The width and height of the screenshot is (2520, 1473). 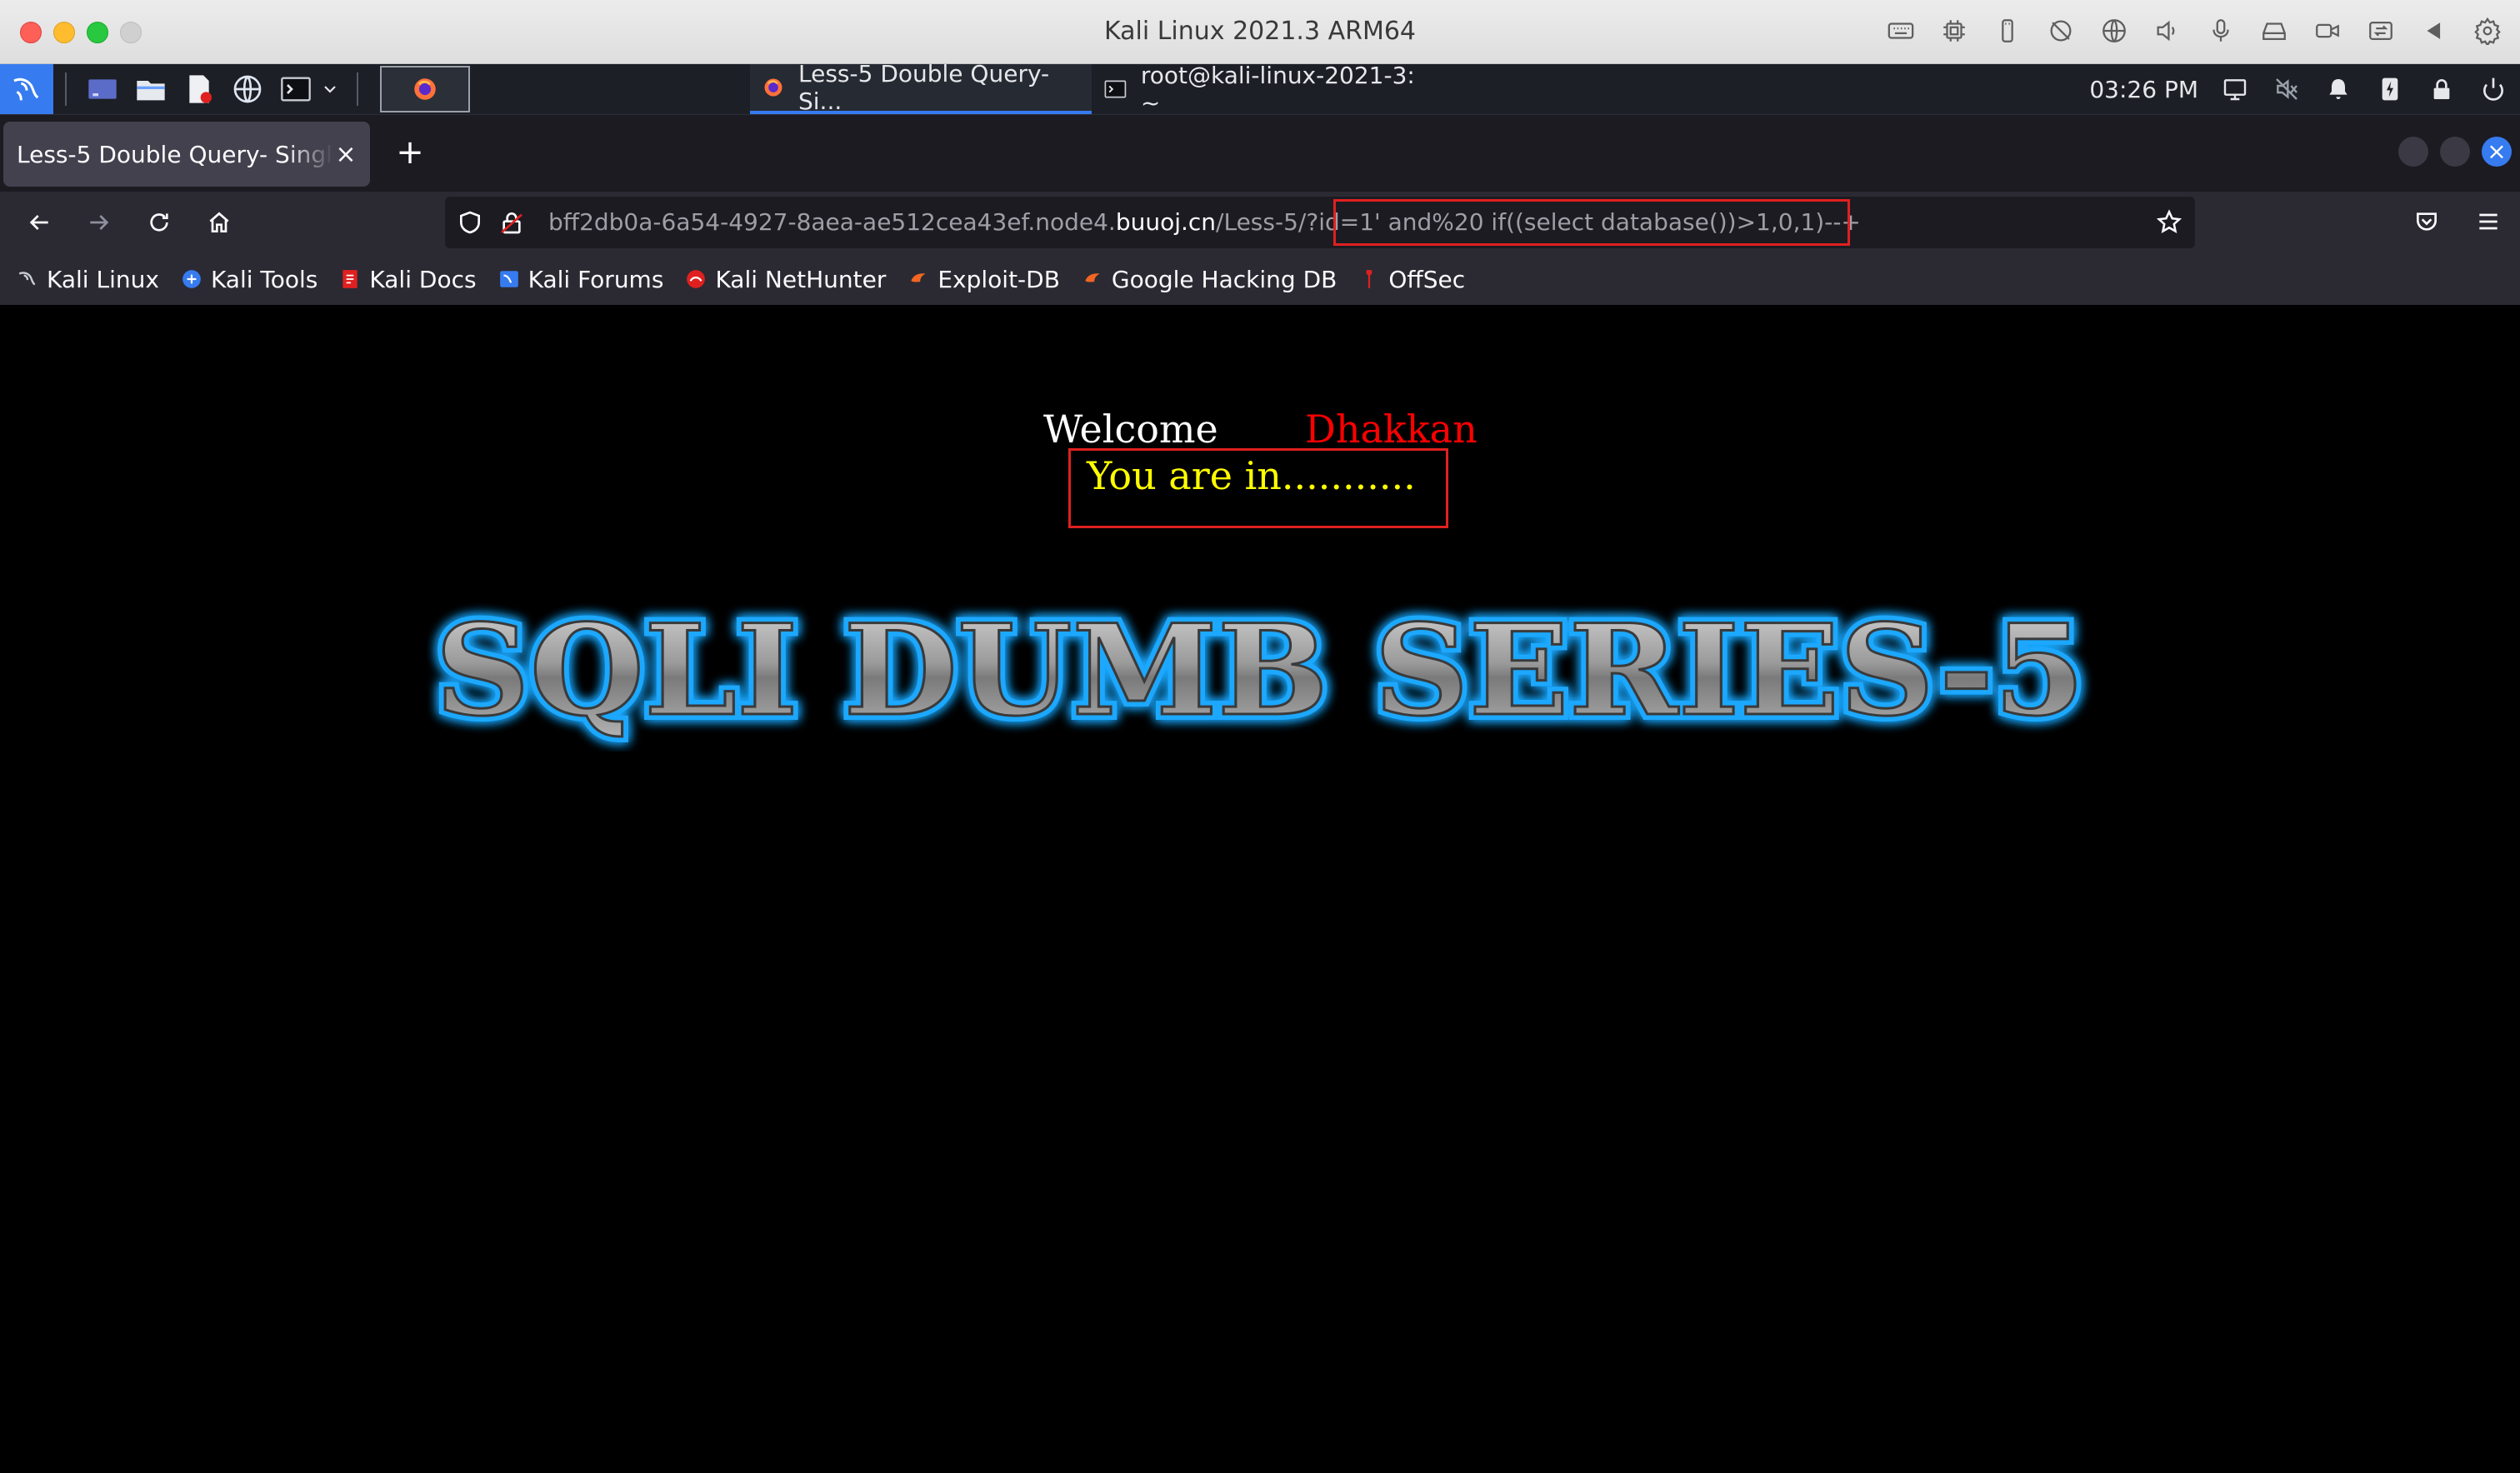 What do you see at coordinates (1427, 279) in the screenshot?
I see `bookmark-label: OffSec` at bounding box center [1427, 279].